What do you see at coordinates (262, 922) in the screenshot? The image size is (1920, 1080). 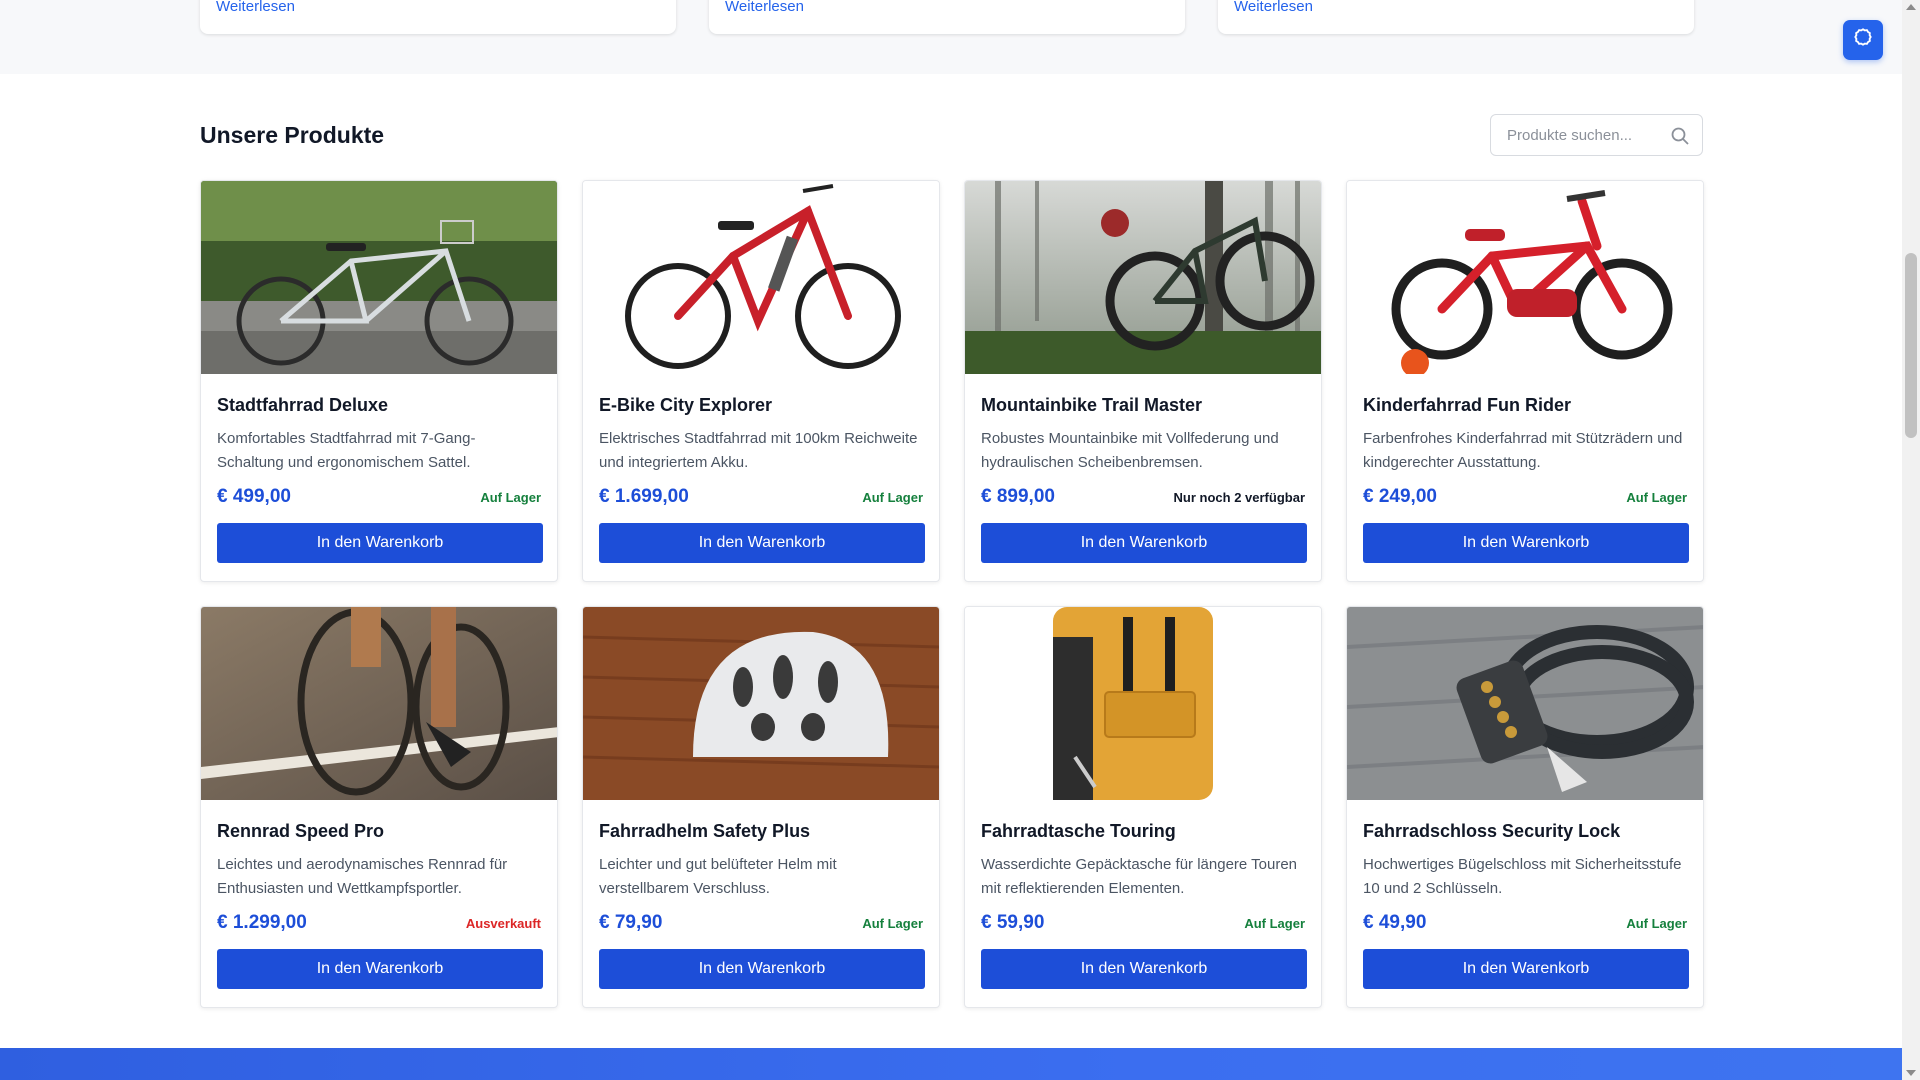 I see `product-price: € 1.299,00` at bounding box center [262, 922].